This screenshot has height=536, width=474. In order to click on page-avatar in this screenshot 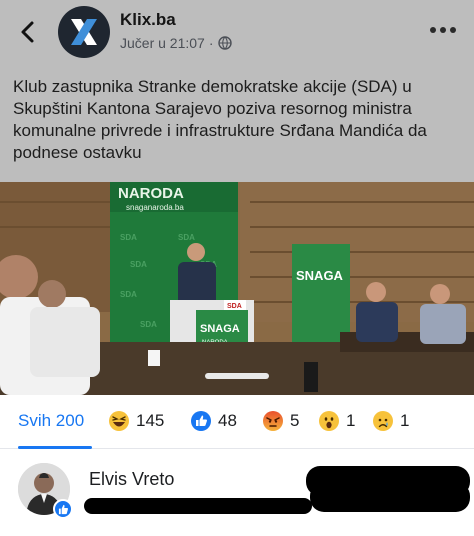, I will do `click(84, 32)`.